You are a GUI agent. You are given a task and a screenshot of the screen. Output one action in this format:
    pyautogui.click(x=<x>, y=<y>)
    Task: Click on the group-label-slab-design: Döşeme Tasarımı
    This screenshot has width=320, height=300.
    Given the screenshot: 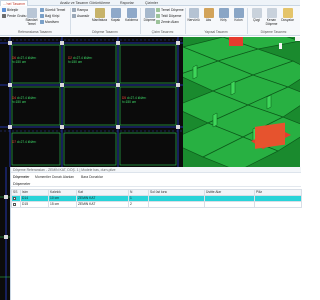 What is the action you would take?
    pyautogui.click(x=105, y=32)
    